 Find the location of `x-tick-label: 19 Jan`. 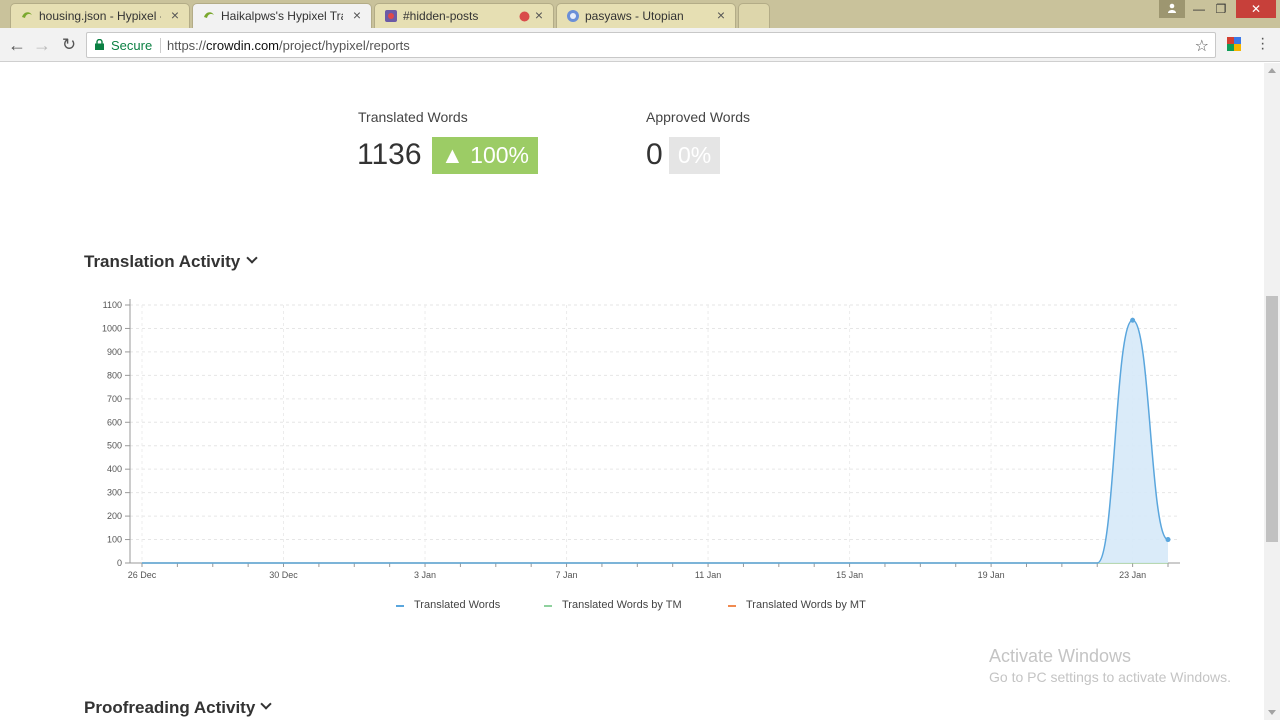

x-tick-label: 19 Jan is located at coordinates (991, 575).